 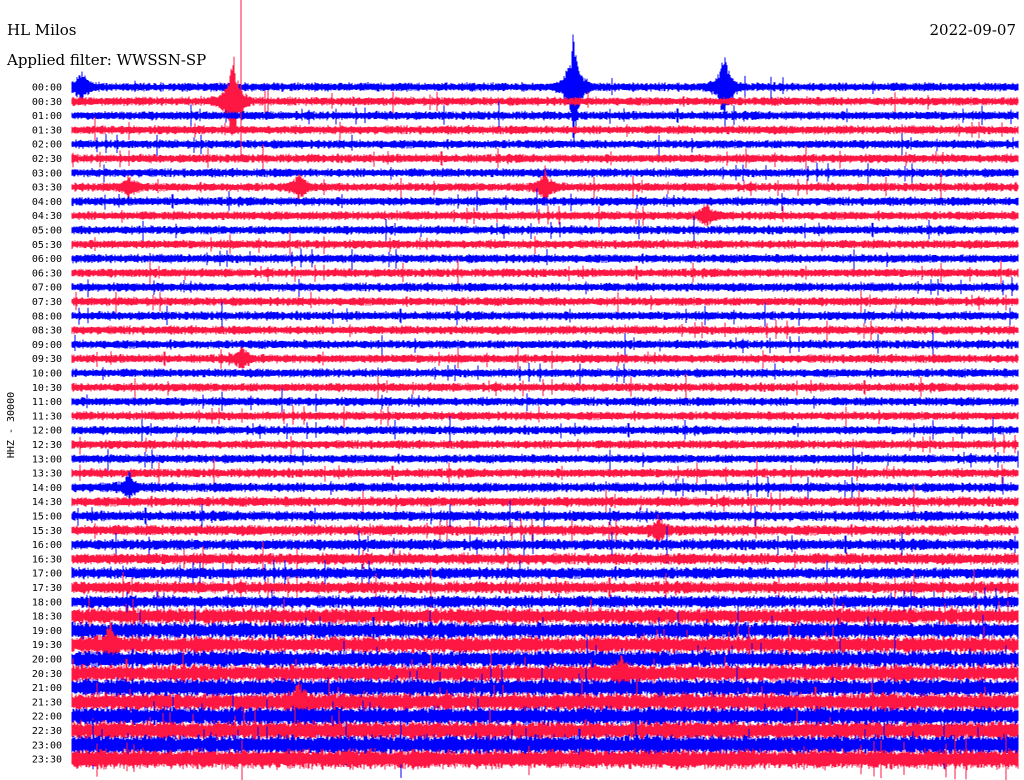 I want to click on tick-label: 18:30, so click(x=47, y=617).